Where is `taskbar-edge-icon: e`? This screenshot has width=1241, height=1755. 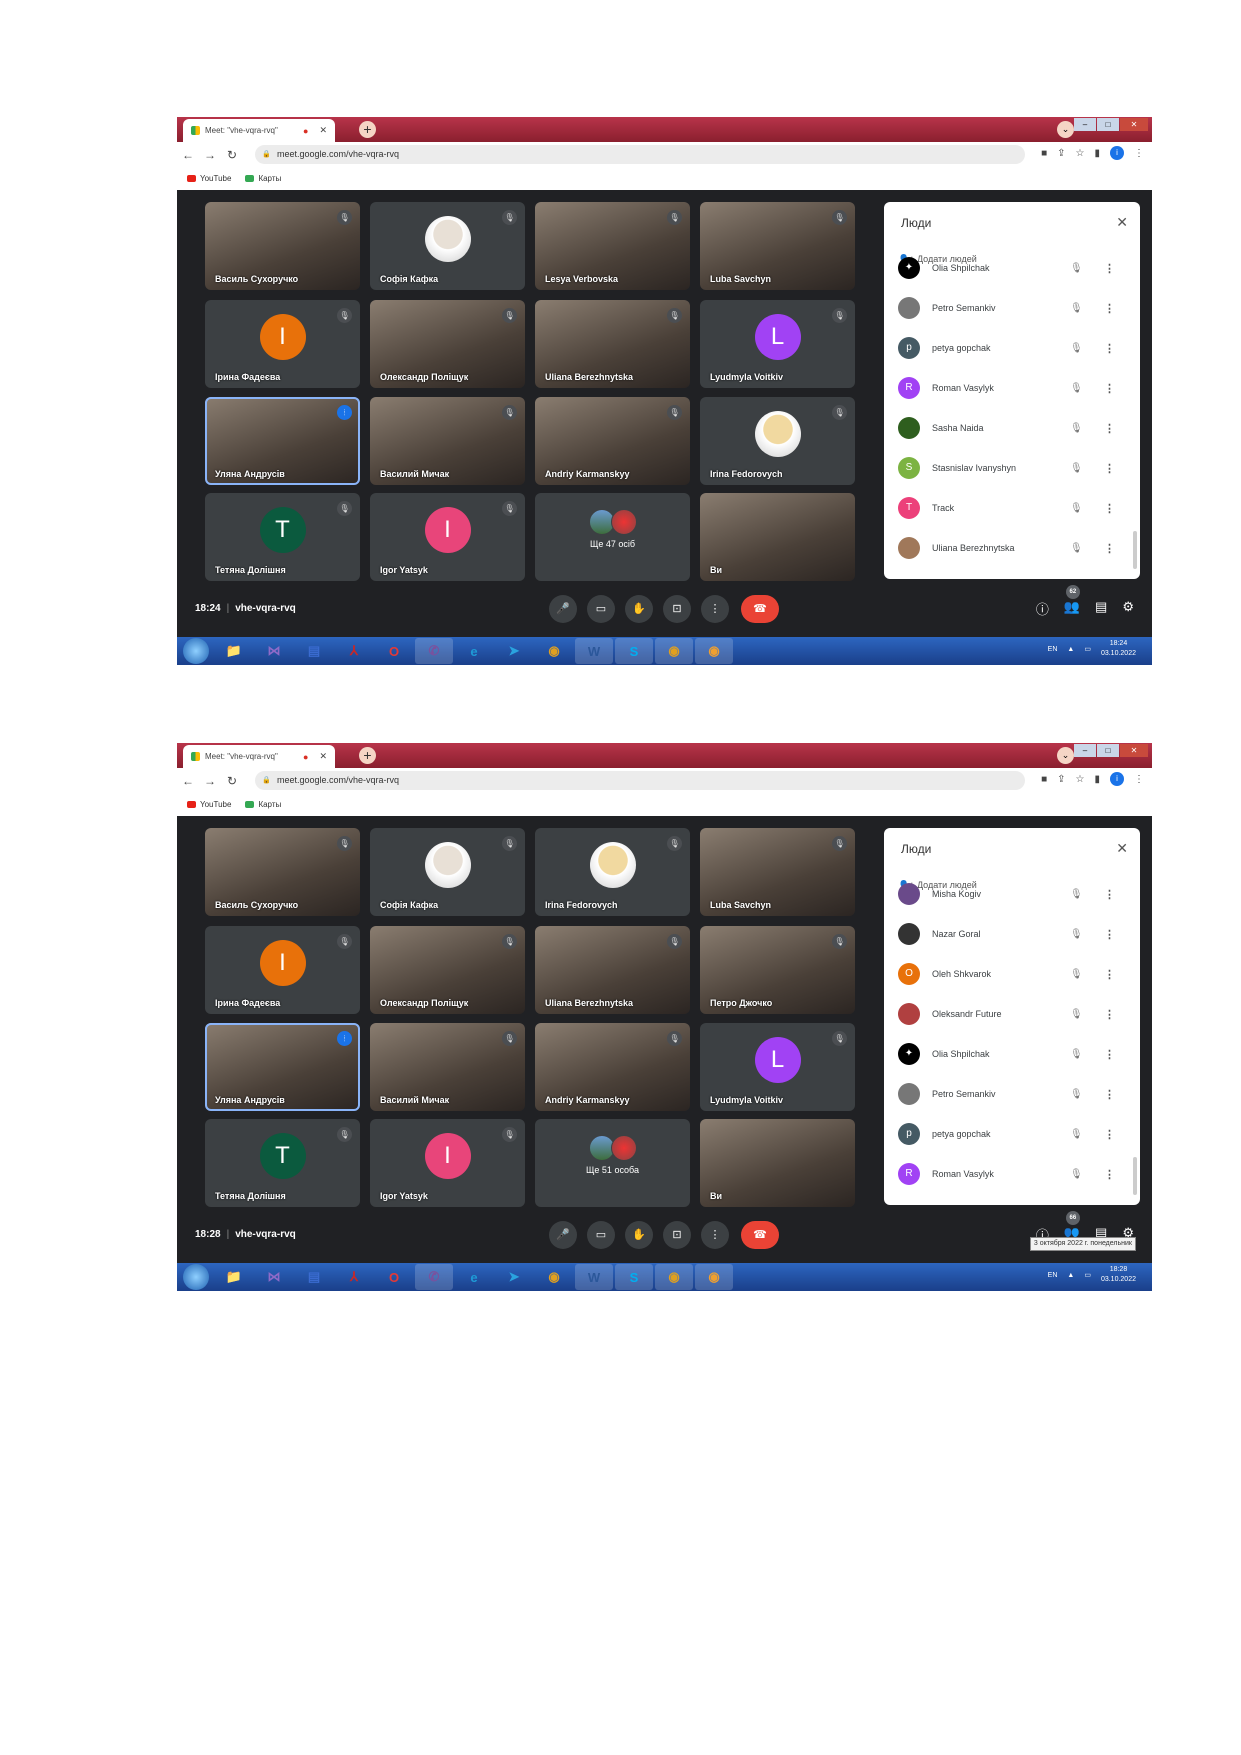 taskbar-edge-icon: e is located at coordinates (474, 1277).